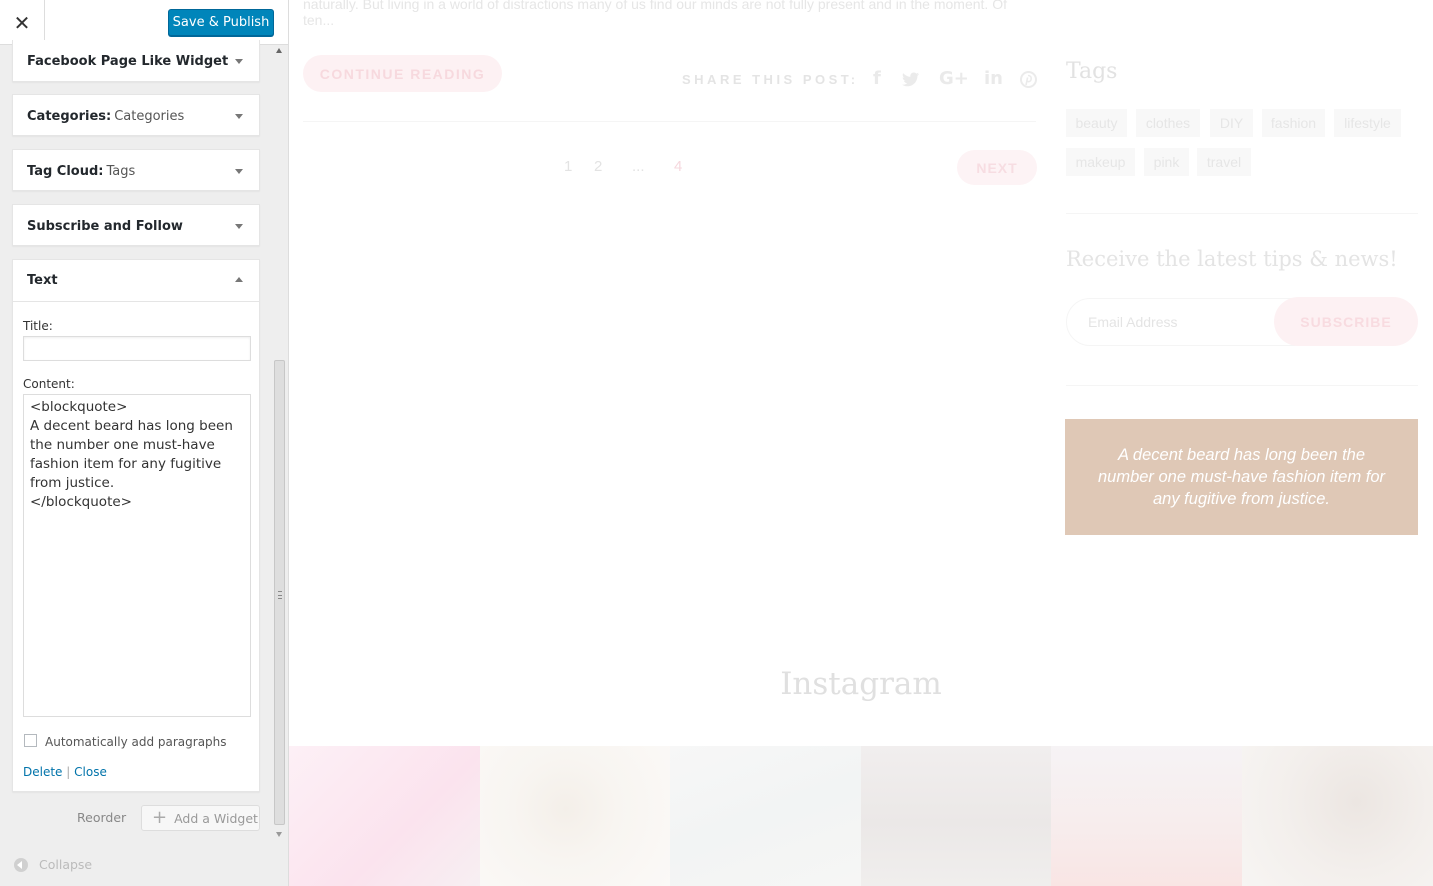 This screenshot has height=886, width=1433. Describe the element at coordinates (216, 818) in the screenshot. I see `add-widget-label: Add a Widget` at that location.